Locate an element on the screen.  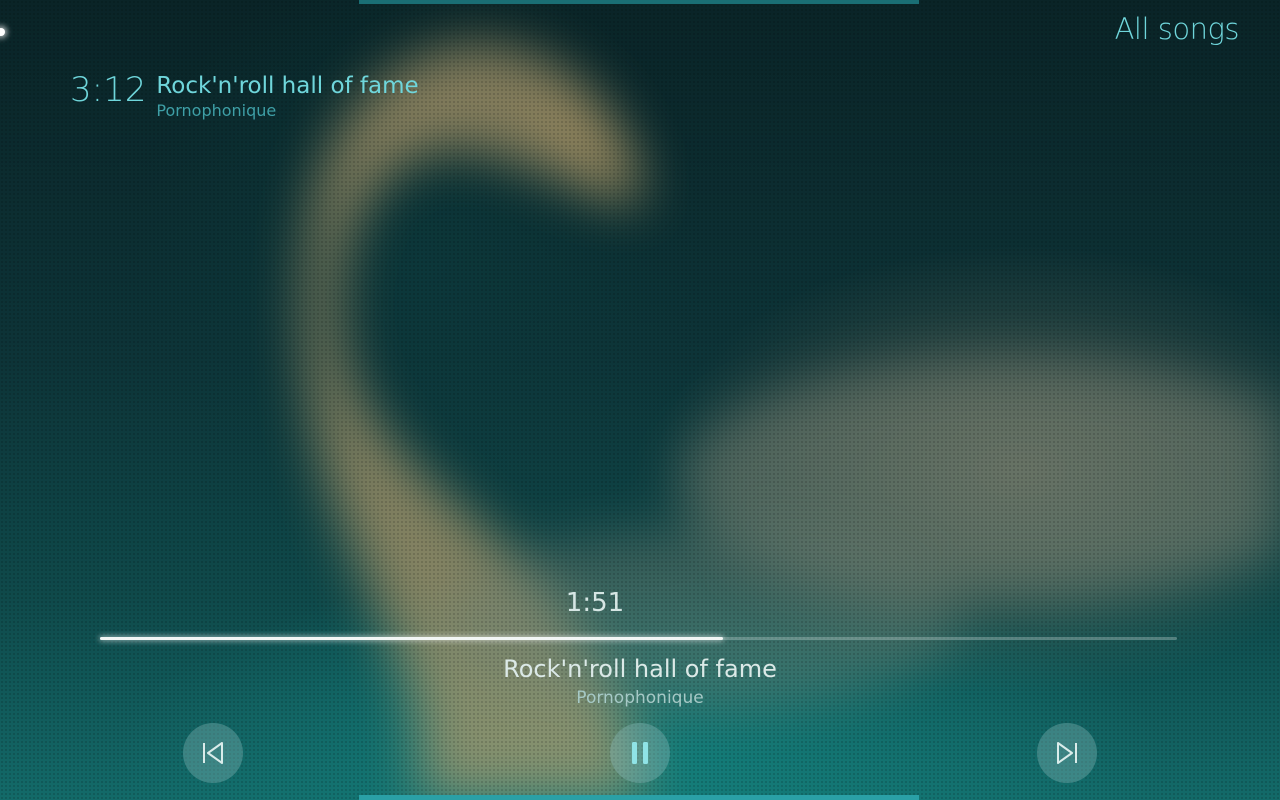
next-button is located at coordinates (1067, 753).